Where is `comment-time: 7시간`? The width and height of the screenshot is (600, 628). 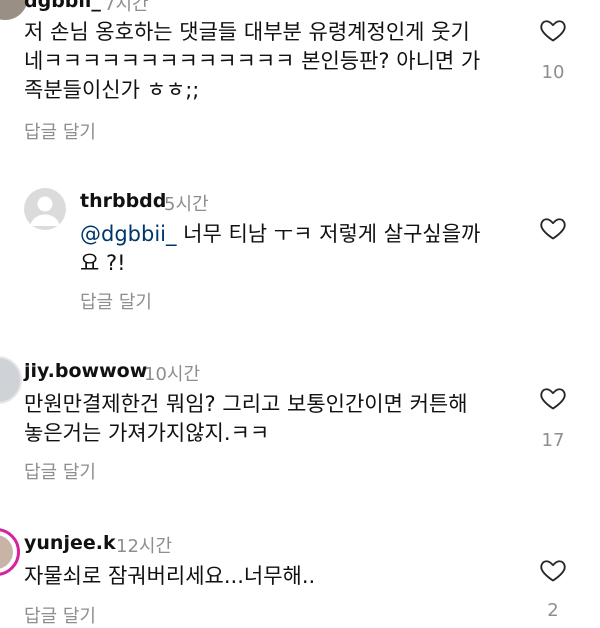 comment-time: 7시간 is located at coordinates (126, 7).